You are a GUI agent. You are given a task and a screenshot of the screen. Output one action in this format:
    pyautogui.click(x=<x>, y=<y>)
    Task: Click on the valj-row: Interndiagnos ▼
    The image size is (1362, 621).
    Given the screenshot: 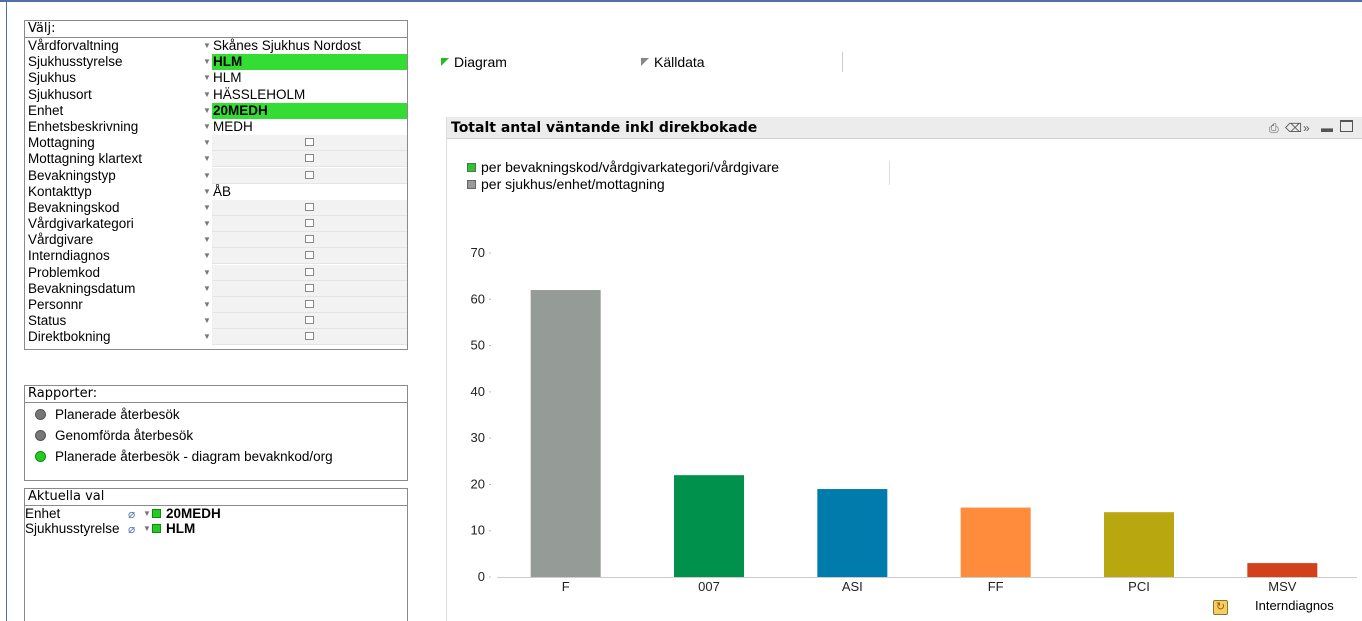 What is the action you would take?
    pyautogui.click(x=216, y=256)
    